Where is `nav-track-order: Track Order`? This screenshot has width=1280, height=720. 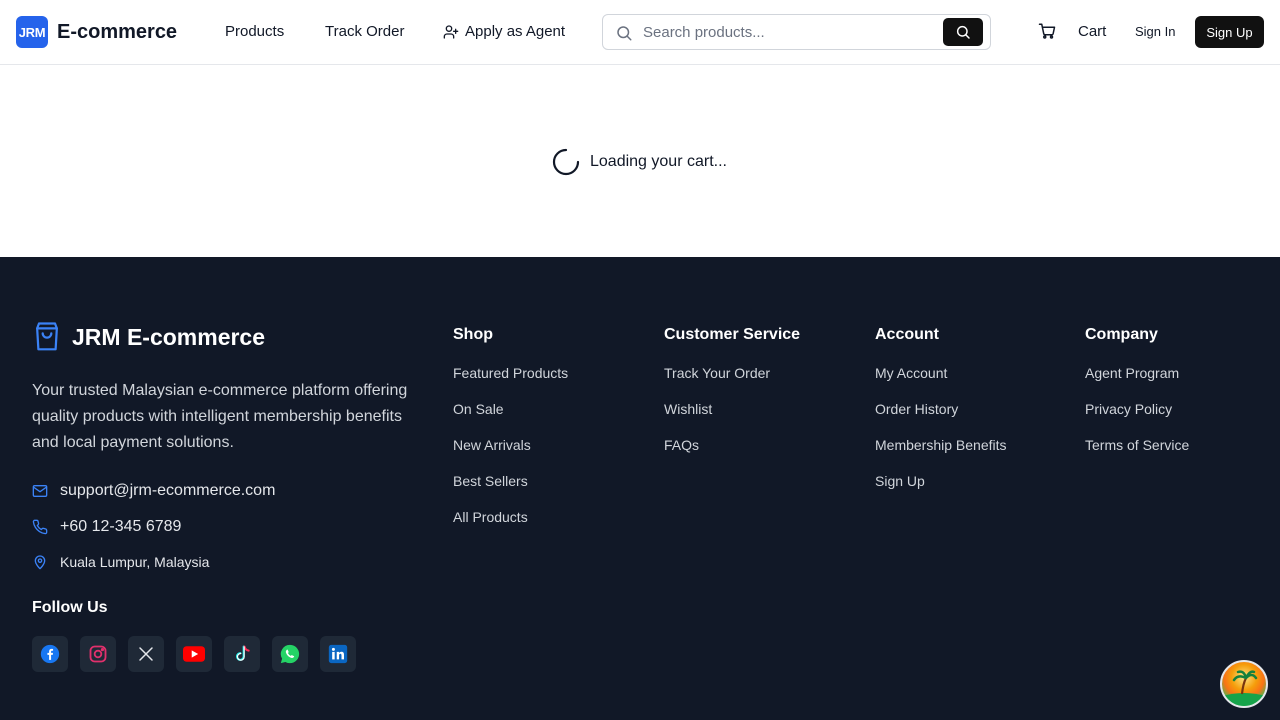 nav-track-order: Track Order is located at coordinates (364, 32).